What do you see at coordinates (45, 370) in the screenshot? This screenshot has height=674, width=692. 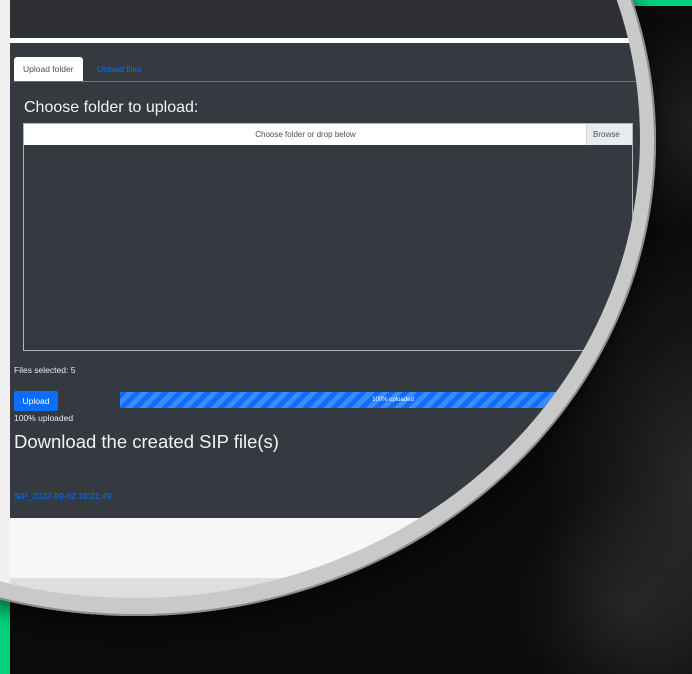 I see `files-selected-count: Files selected: 5` at bounding box center [45, 370].